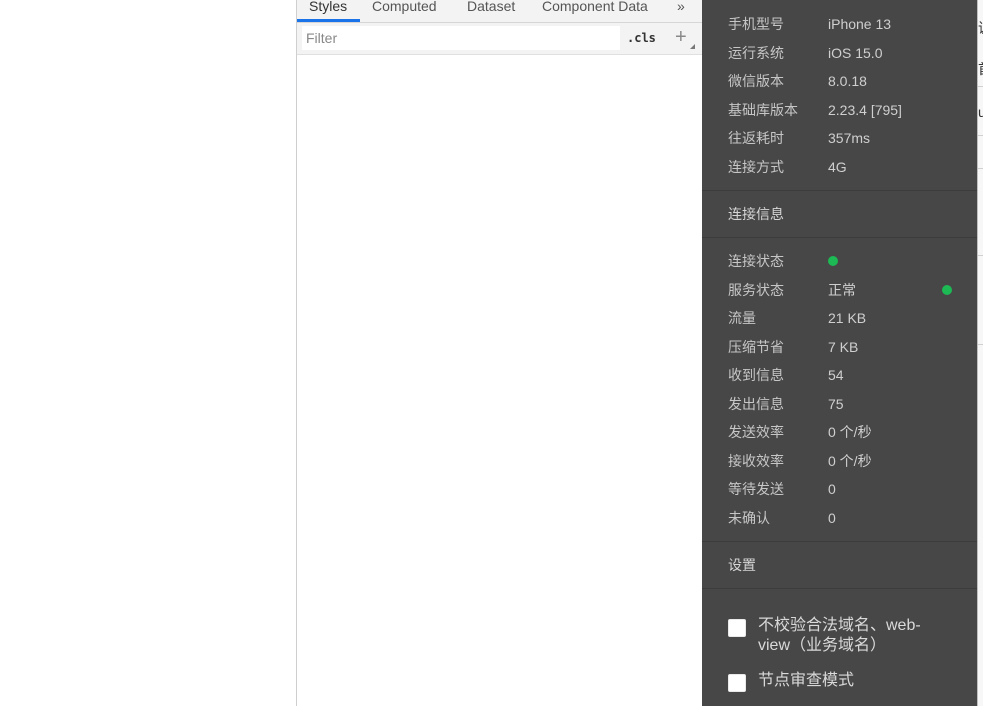 The height and width of the screenshot is (706, 983). I want to click on connection-value: 54, so click(836, 375).